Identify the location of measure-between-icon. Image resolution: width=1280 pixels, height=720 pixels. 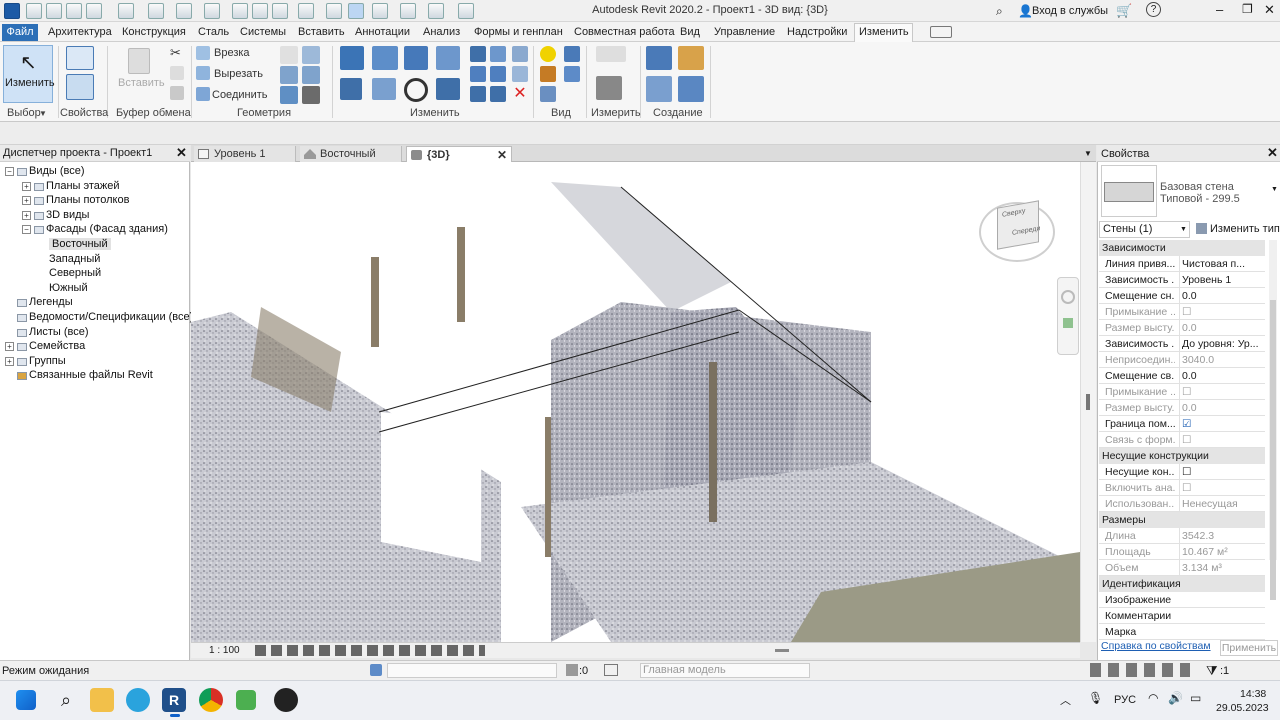
(611, 54).